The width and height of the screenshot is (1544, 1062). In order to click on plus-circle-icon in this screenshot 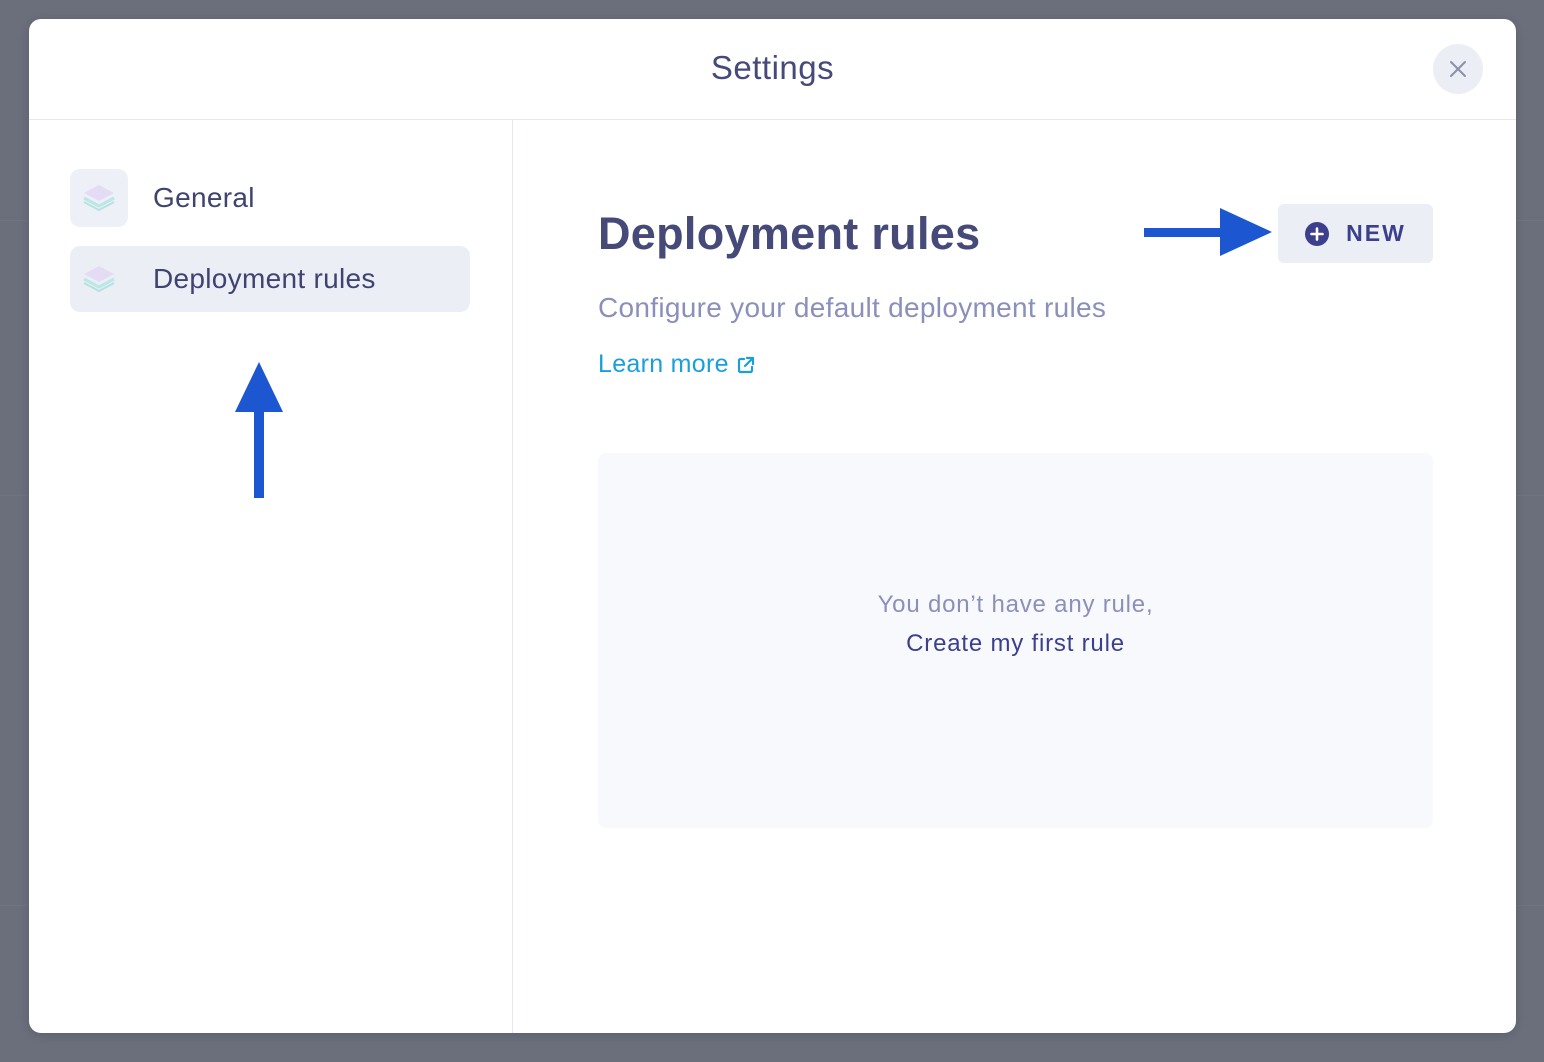, I will do `click(1317, 233)`.